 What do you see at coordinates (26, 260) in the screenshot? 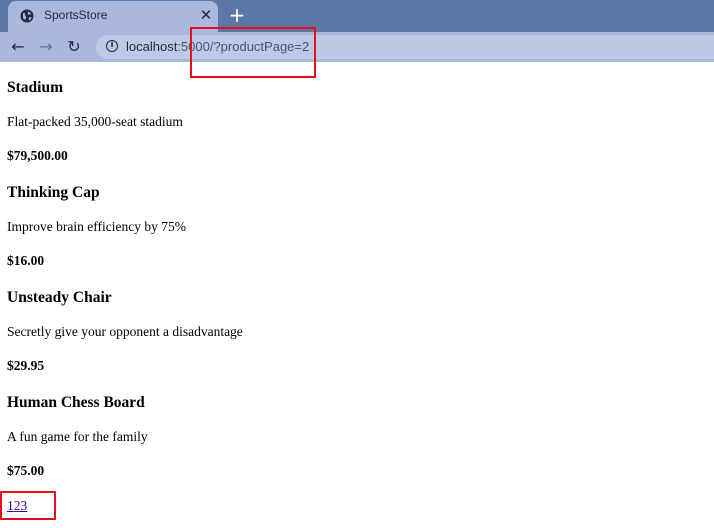
I see `product-price: $16.00` at bounding box center [26, 260].